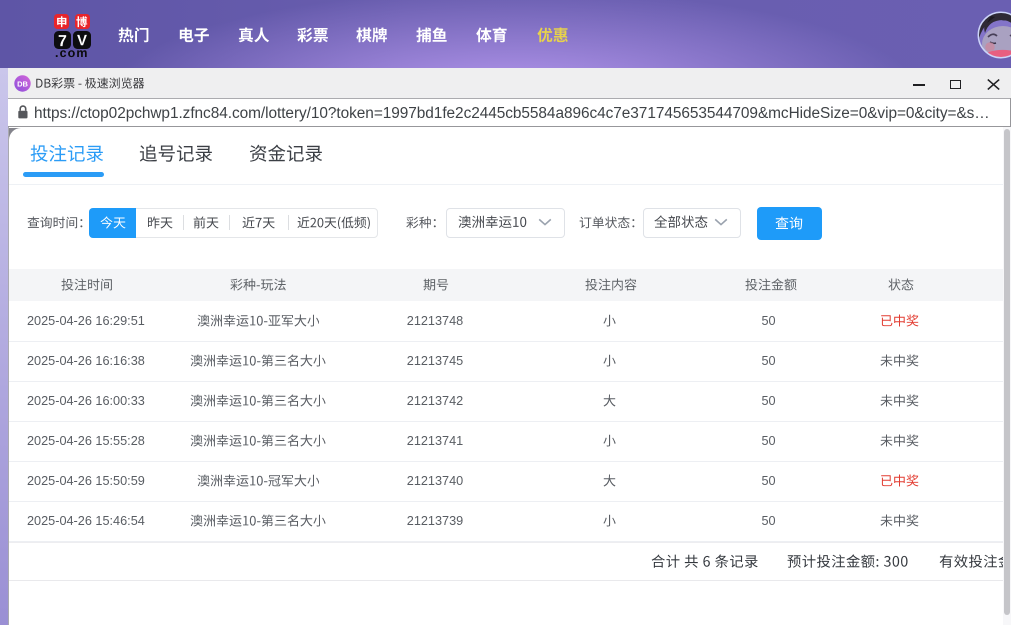 This screenshot has width=1011, height=625. I want to click on svg-text: DB, so click(22, 83).